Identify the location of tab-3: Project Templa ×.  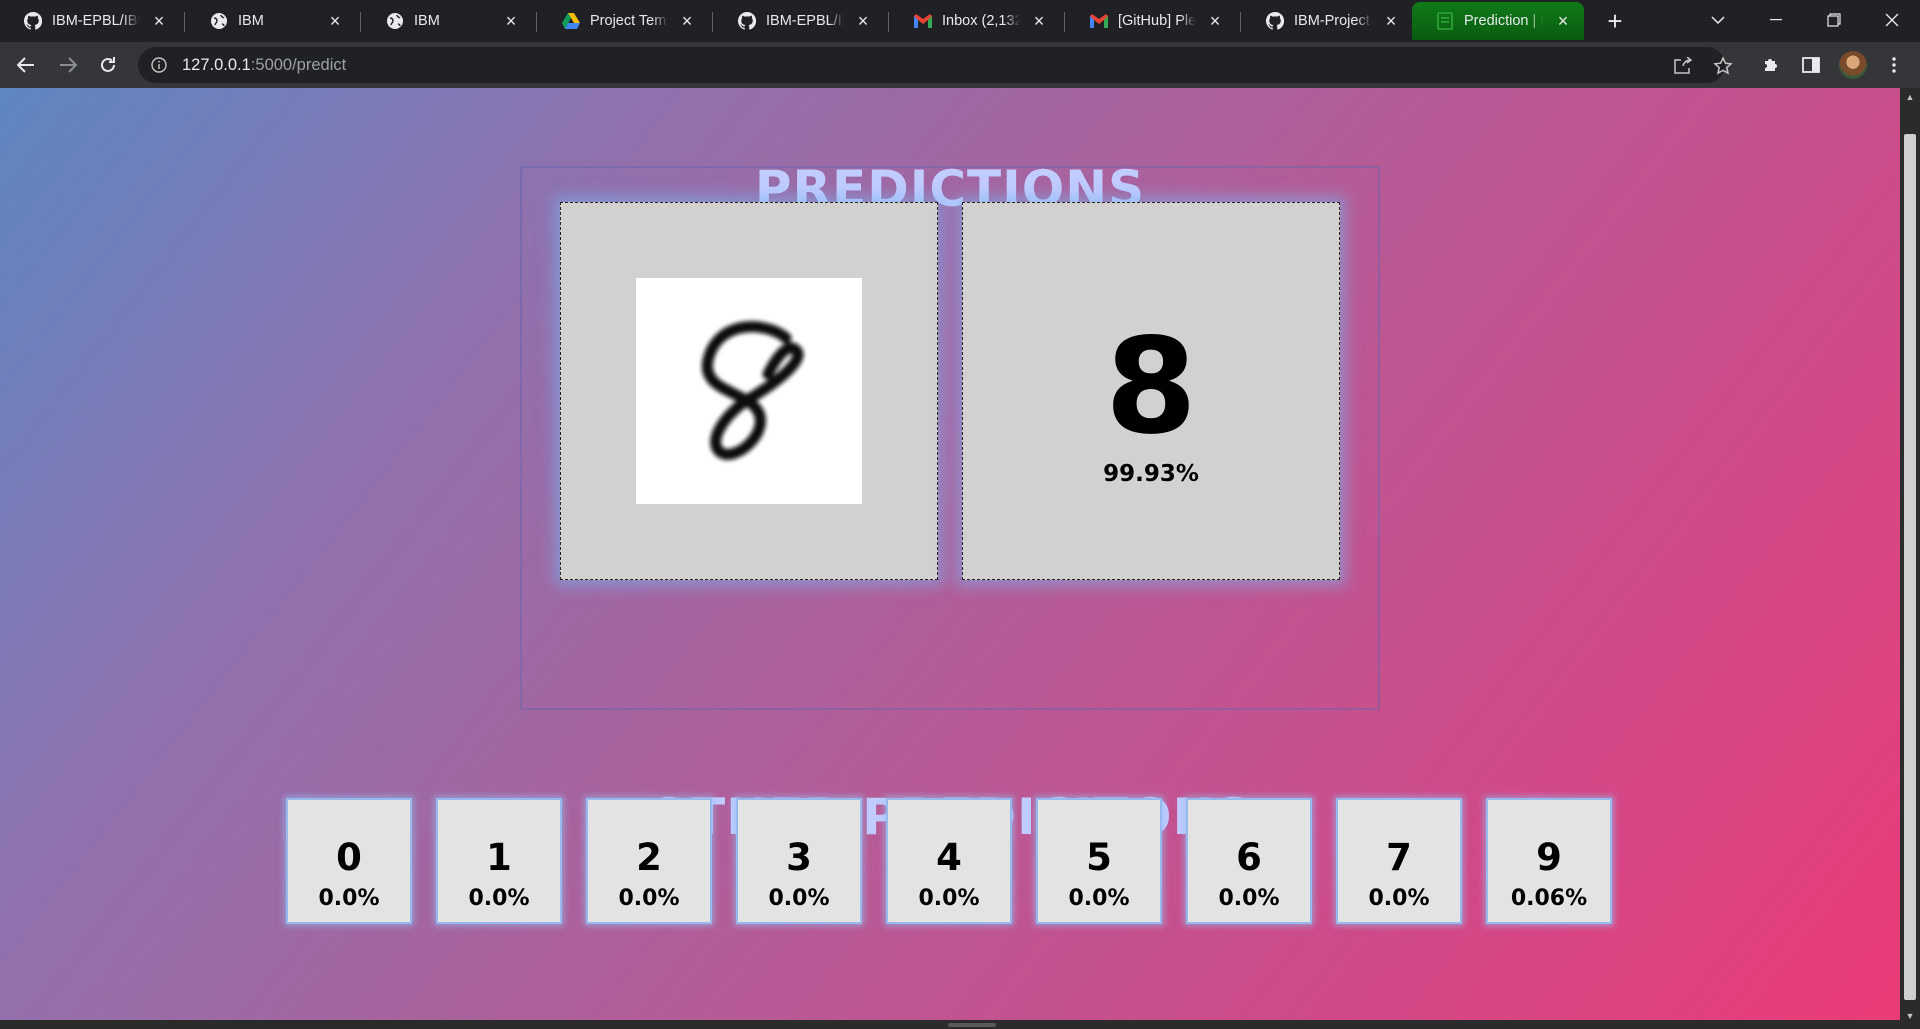
(623, 21).